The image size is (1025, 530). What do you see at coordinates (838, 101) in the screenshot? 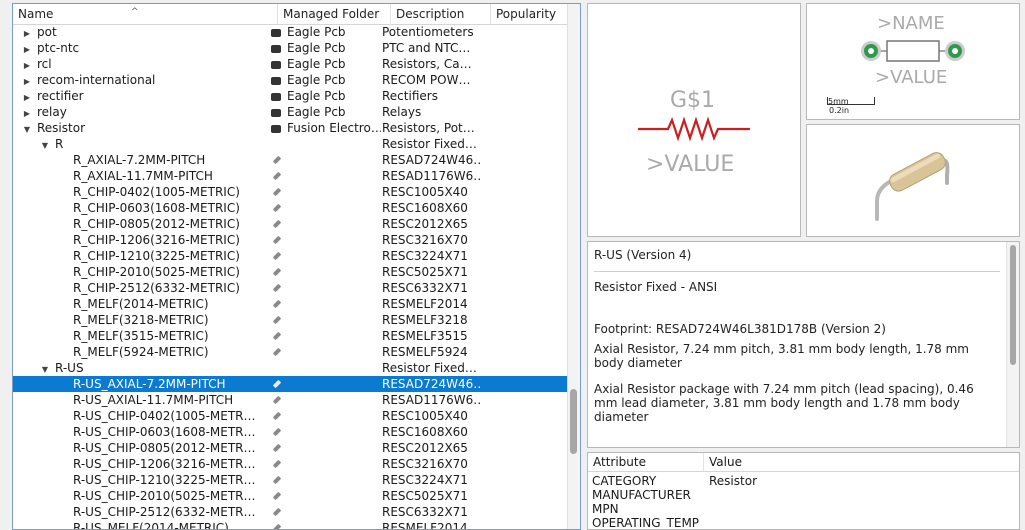
I see `scale-mm-label: 5mm` at bounding box center [838, 101].